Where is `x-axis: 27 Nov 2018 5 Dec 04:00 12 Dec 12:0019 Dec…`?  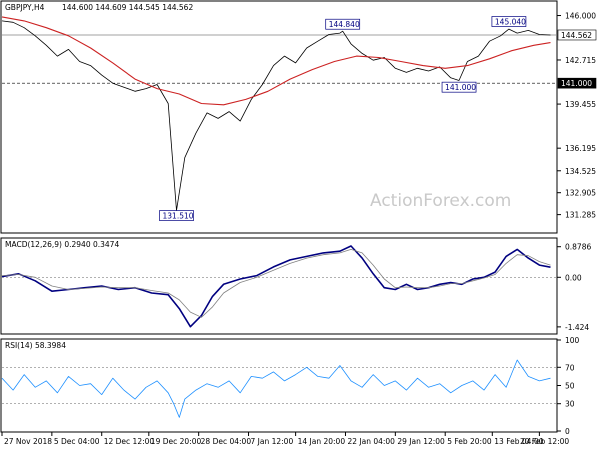 x-axis: 27 Nov 2018 5 Dec 04:00 12 Dec 12:0019 Dec… is located at coordinates (285, 439).